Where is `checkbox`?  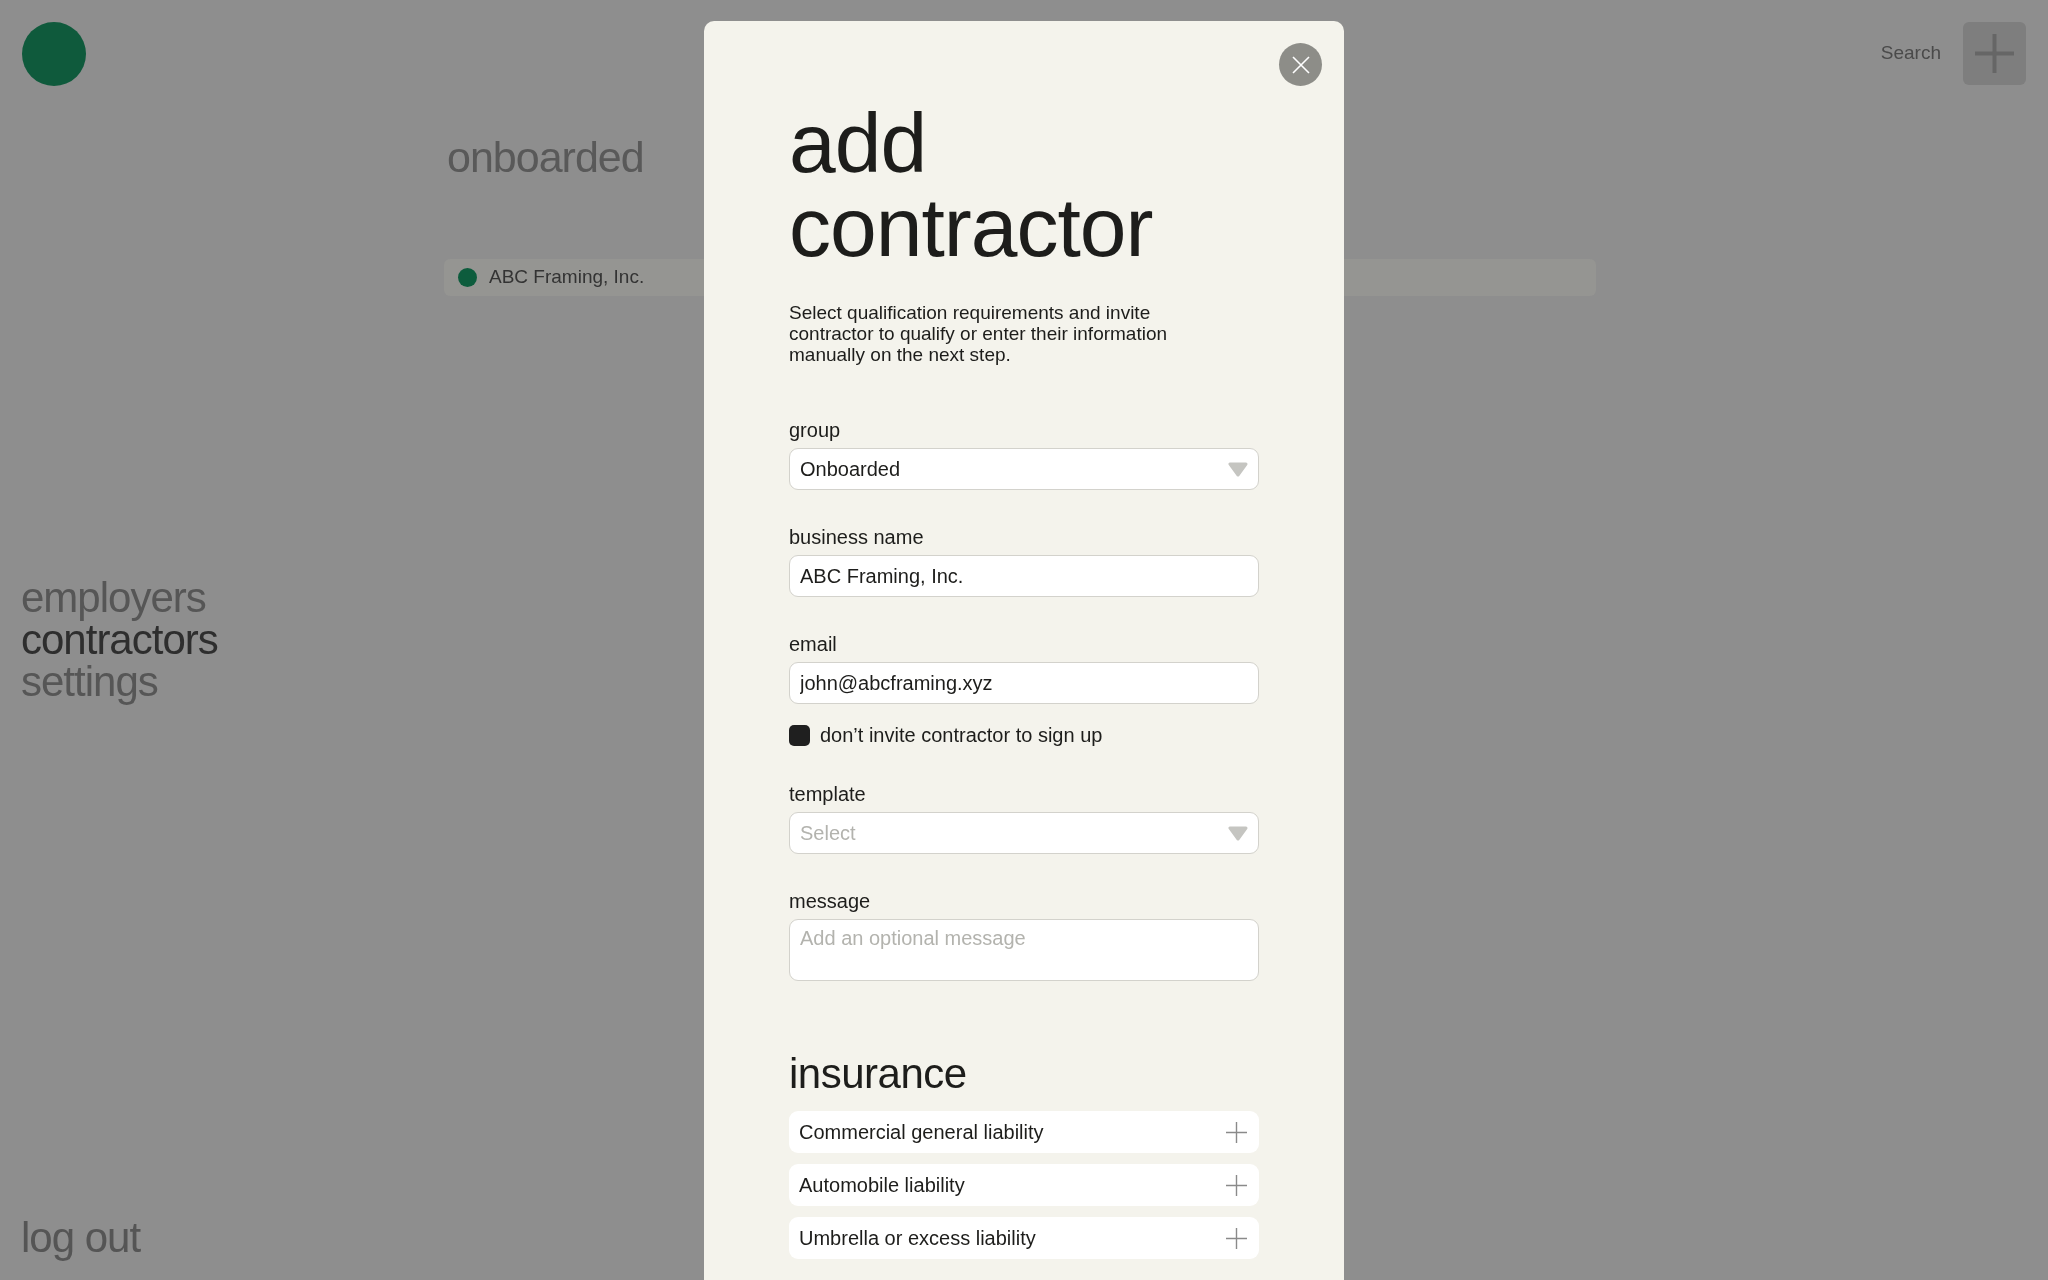 checkbox is located at coordinates (799, 735).